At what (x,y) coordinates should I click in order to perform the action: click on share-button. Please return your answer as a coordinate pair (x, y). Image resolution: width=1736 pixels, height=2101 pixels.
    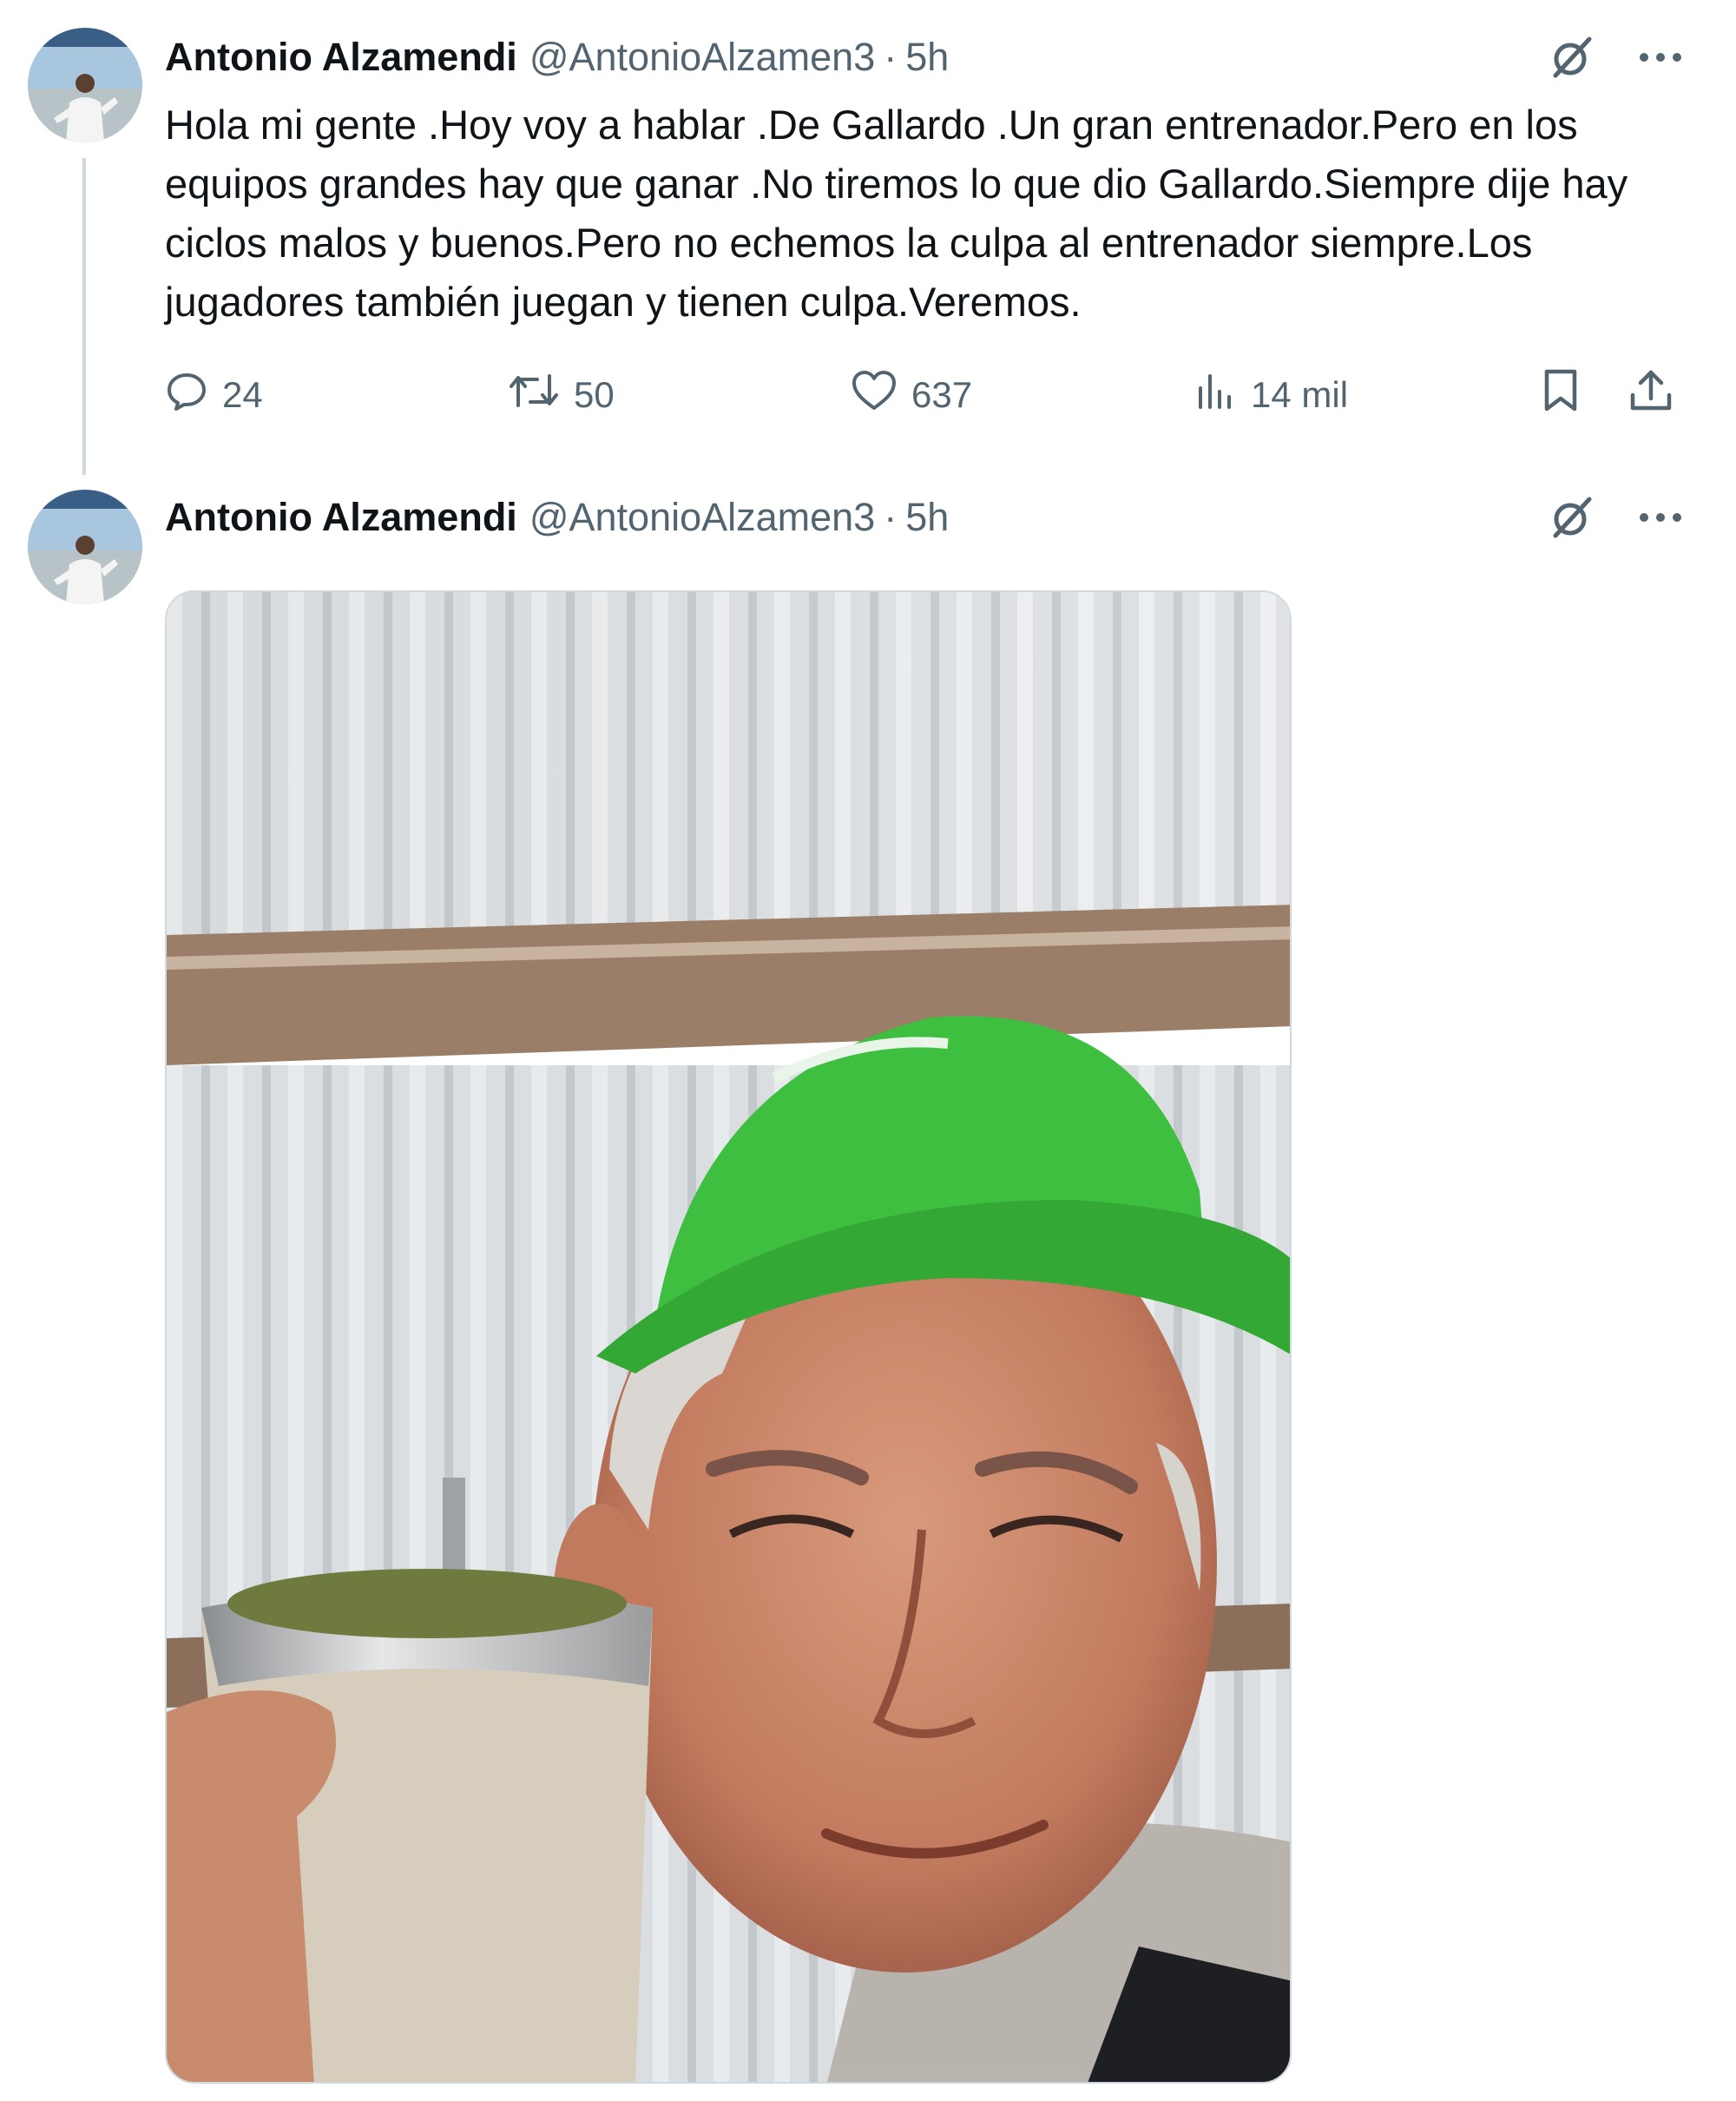
    Looking at the image, I should click on (1651, 395).